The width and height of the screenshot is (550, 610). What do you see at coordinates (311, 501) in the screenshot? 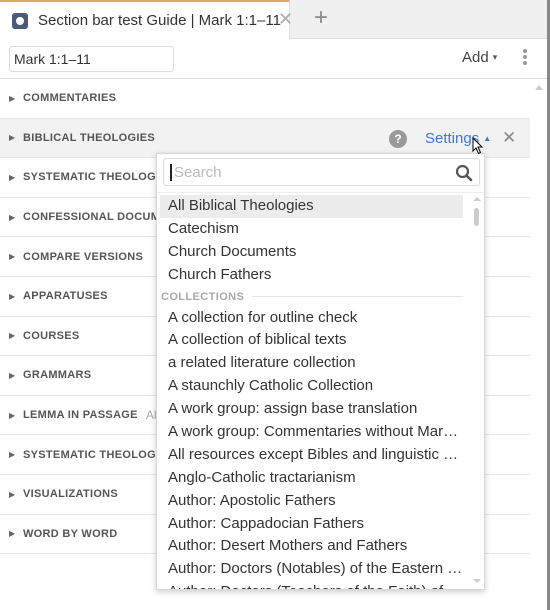
I see `collection-option: Author: Apostolic Fathers` at bounding box center [311, 501].